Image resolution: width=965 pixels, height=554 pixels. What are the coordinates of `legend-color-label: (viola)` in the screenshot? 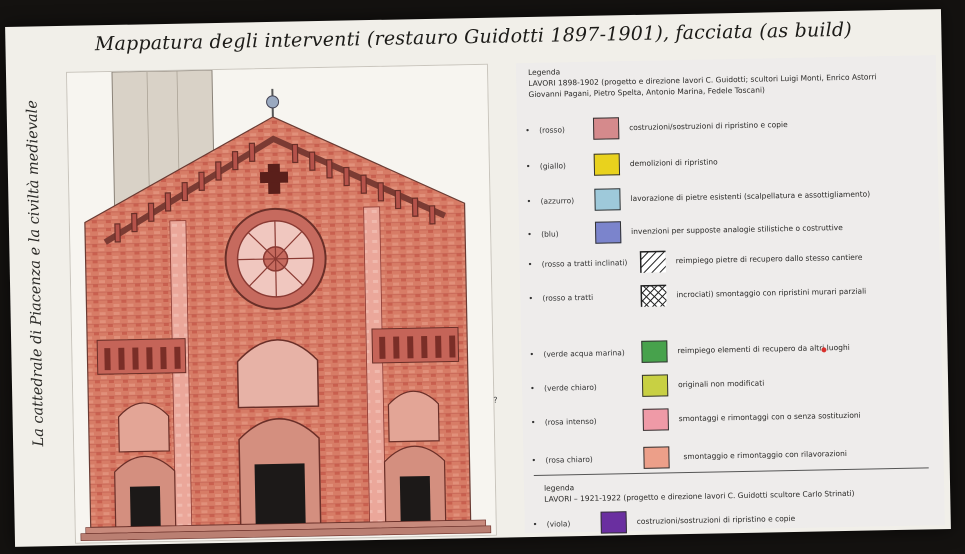 It's located at (558, 524).